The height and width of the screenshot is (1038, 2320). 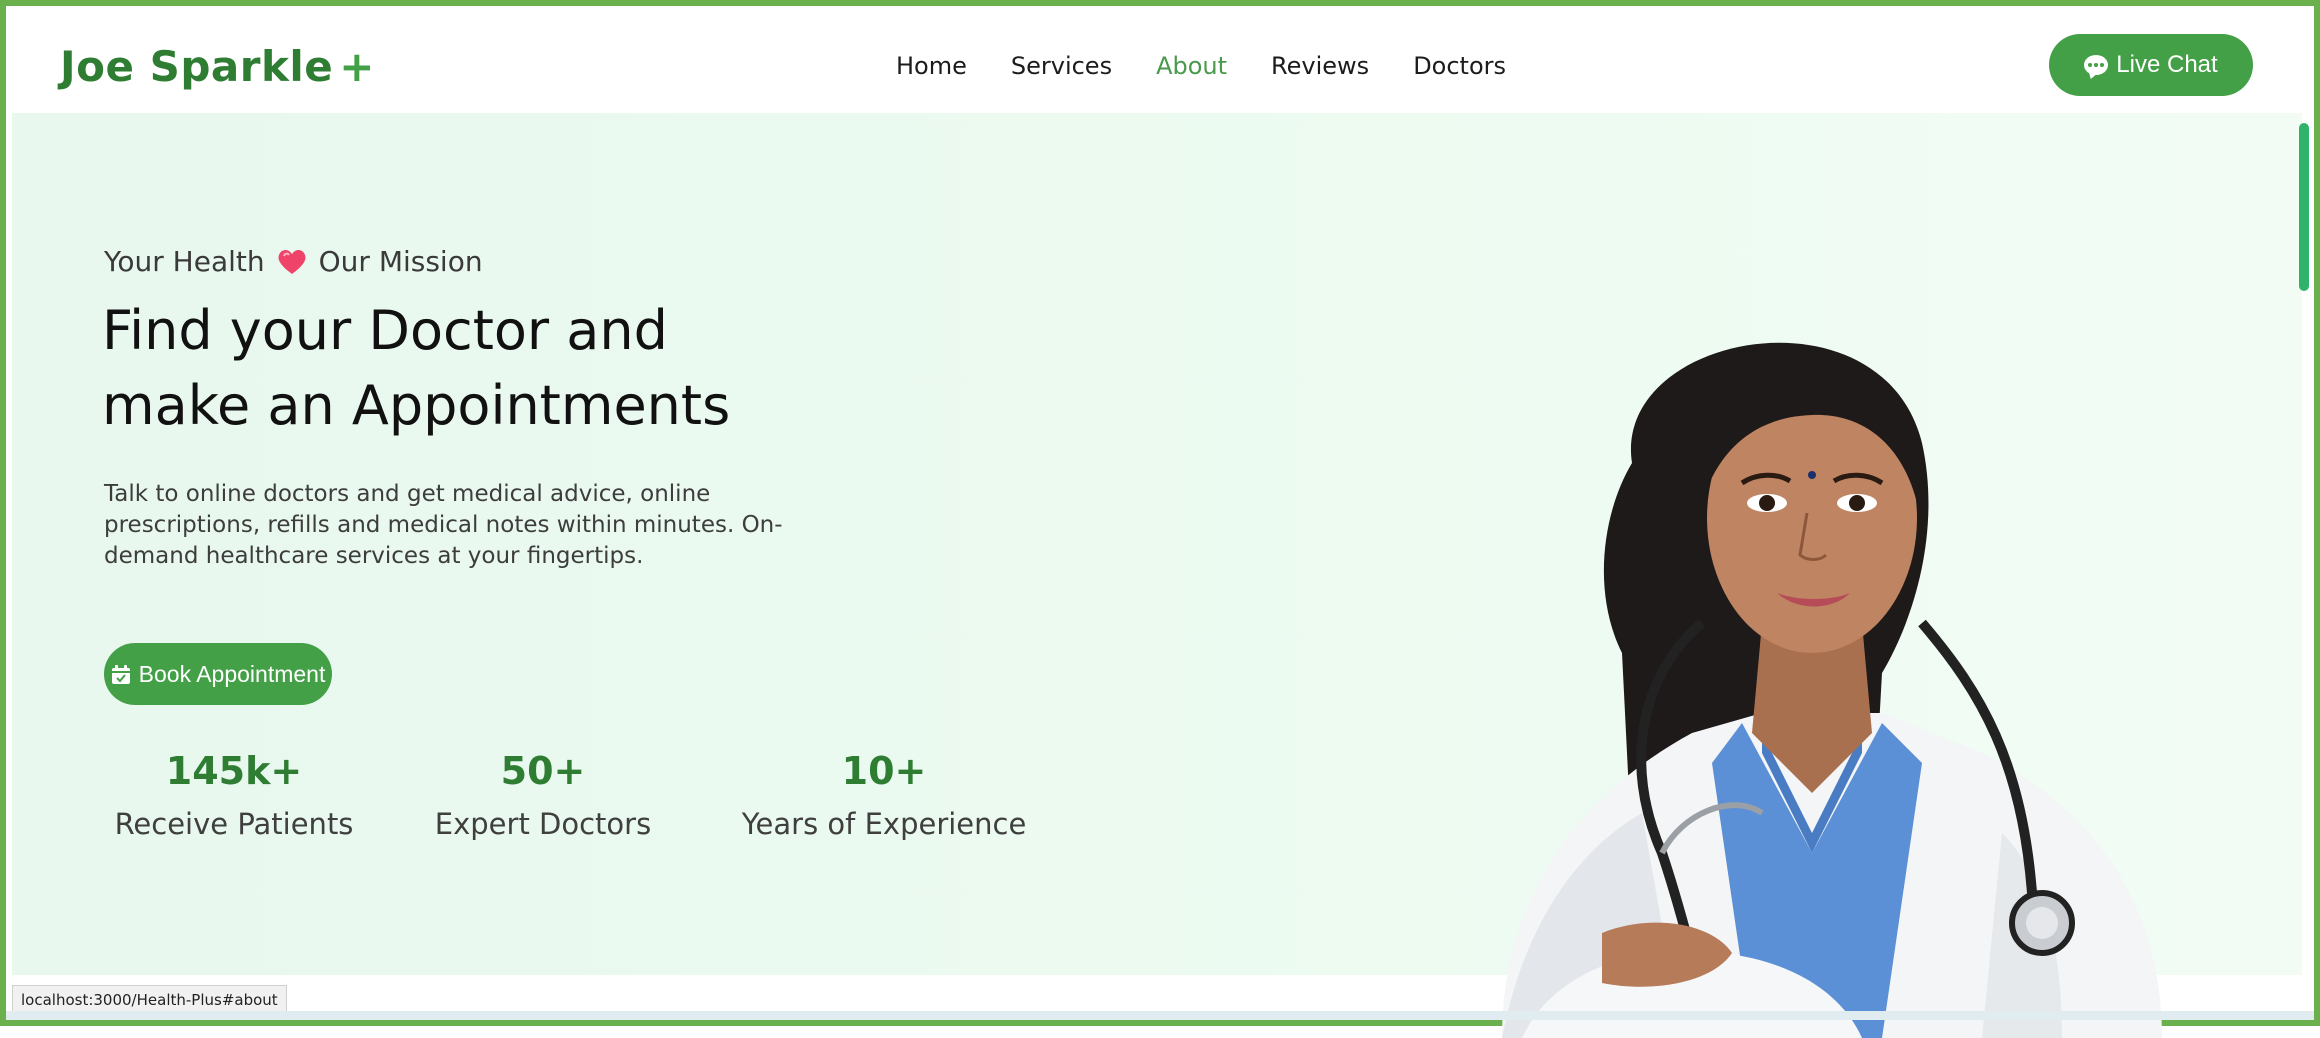 I want to click on stat-doctors: 50+ Expert Doctors, so click(x=543, y=795).